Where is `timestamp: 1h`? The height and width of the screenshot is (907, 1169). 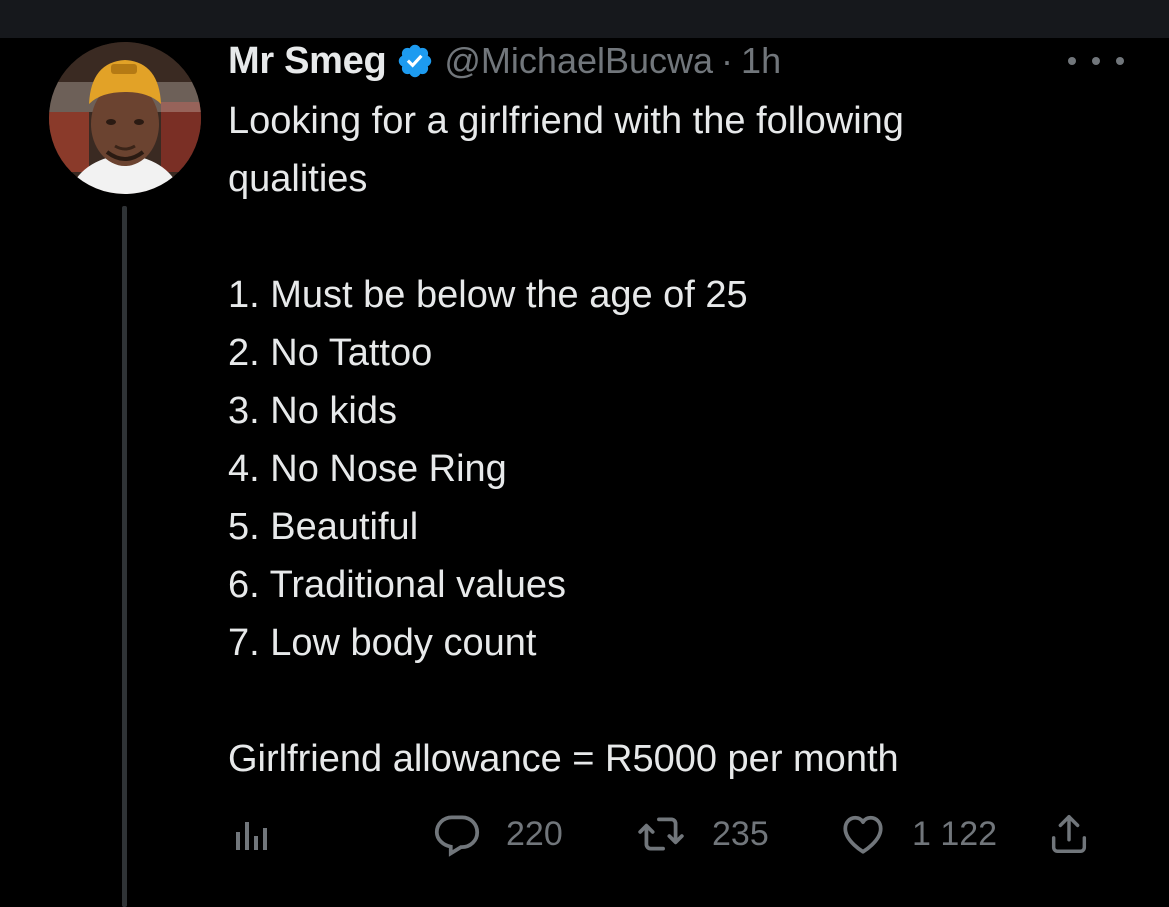 timestamp: 1h is located at coordinates (761, 61).